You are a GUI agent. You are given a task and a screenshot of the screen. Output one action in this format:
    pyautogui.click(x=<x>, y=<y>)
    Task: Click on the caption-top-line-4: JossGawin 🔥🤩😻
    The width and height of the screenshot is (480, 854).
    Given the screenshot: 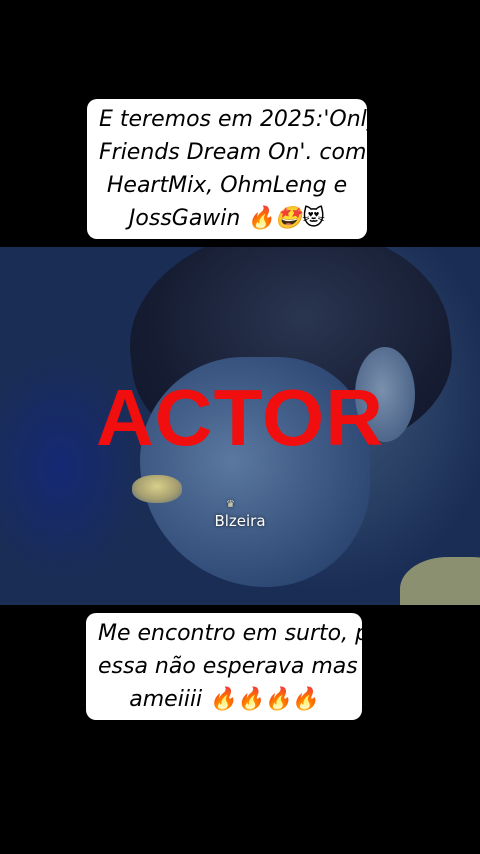 What is the action you would take?
    pyautogui.click(x=227, y=218)
    